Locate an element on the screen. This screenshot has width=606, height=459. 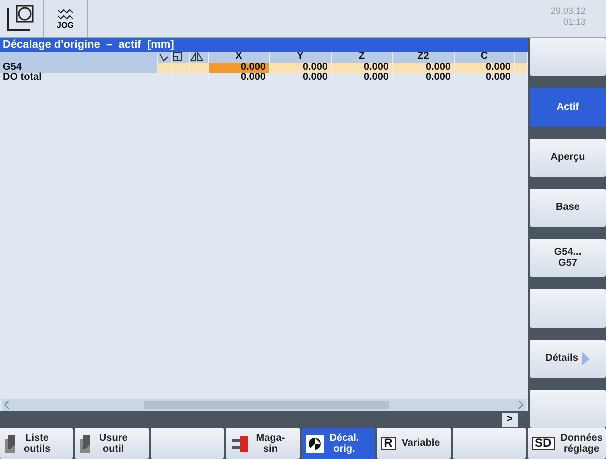
mode-label: JOG is located at coordinates (65, 25).